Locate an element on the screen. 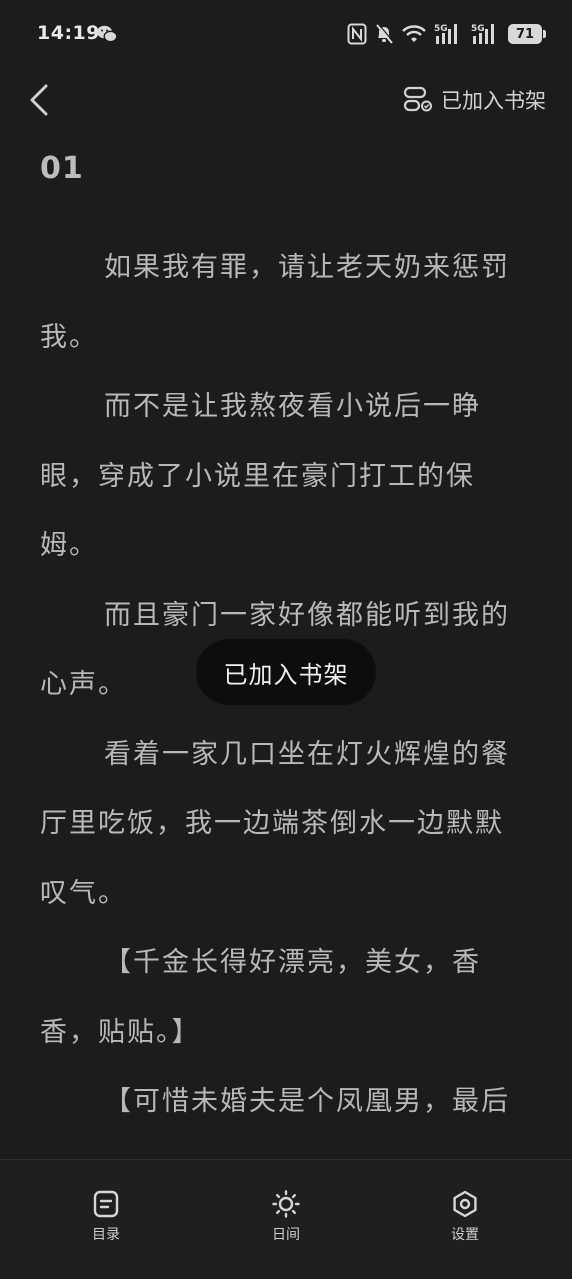  settings-icon is located at coordinates (465, 1204).